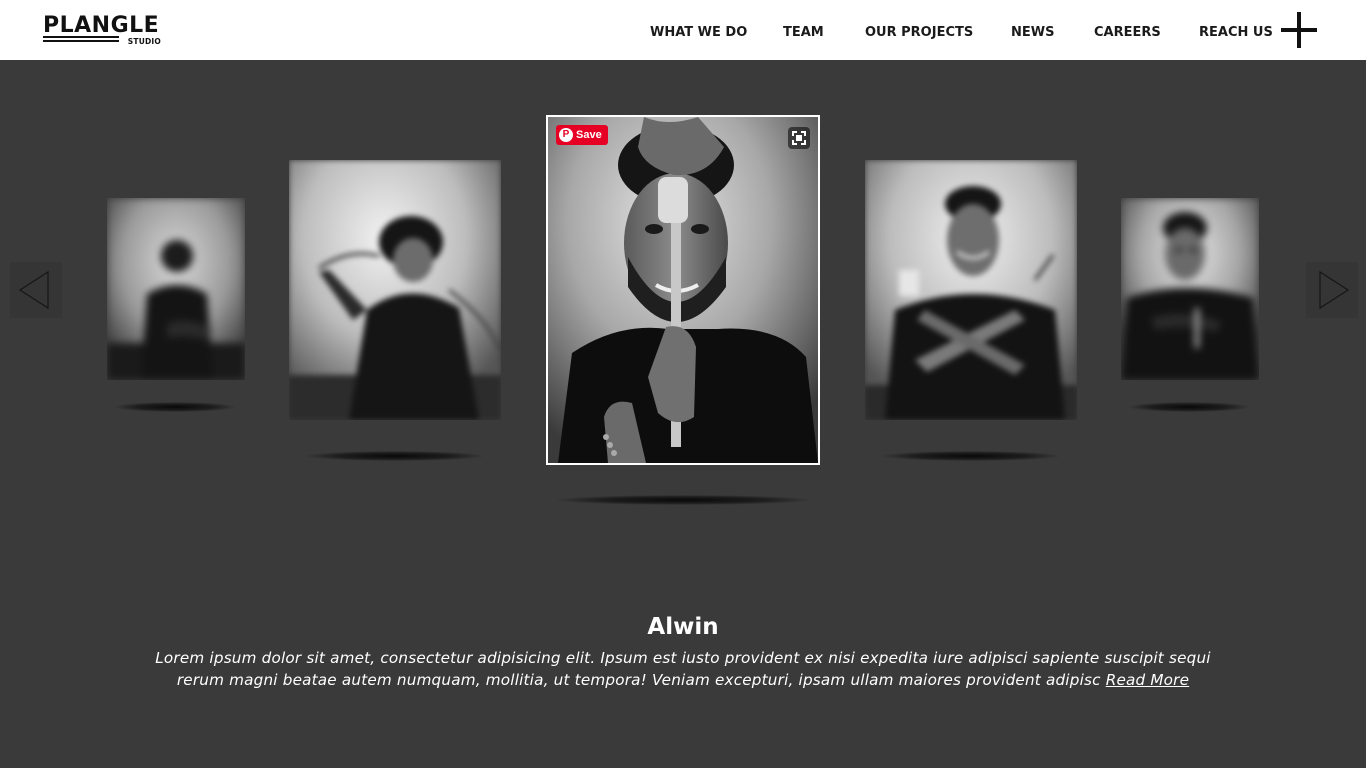 The width and height of the screenshot is (1366, 768). I want to click on nav-team: TEAM, so click(803, 33).